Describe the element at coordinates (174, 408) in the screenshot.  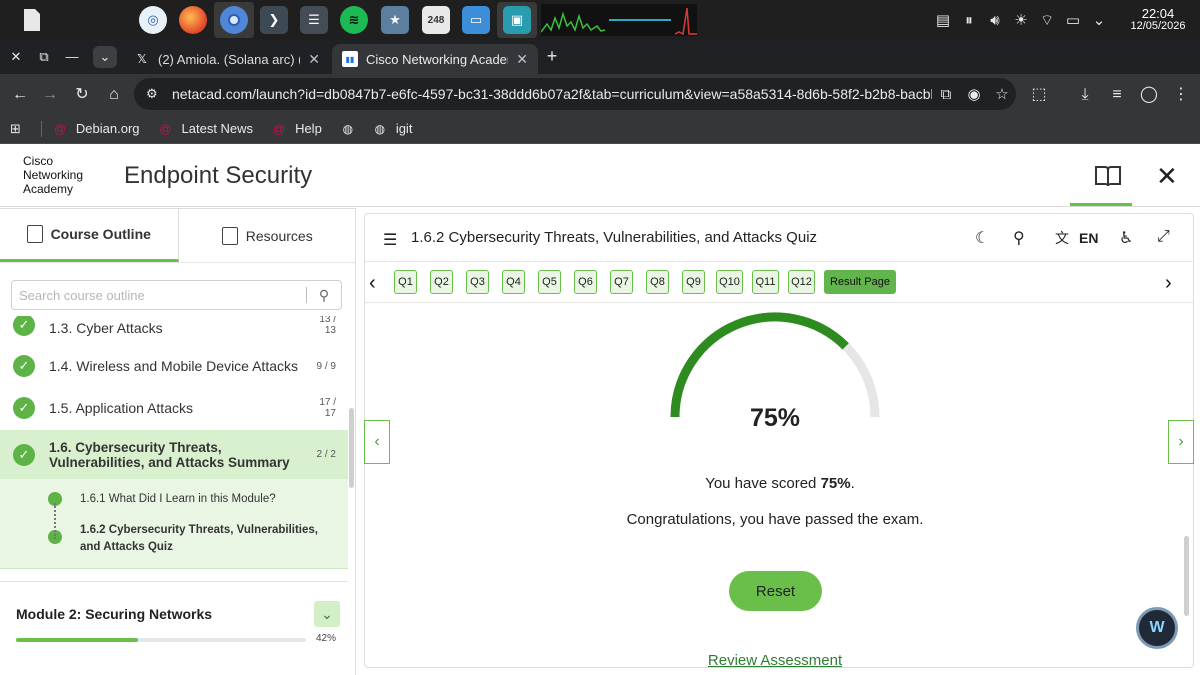
I see `outline-item: ✓ 1.5. Application Attacks 17 / 17` at that location.